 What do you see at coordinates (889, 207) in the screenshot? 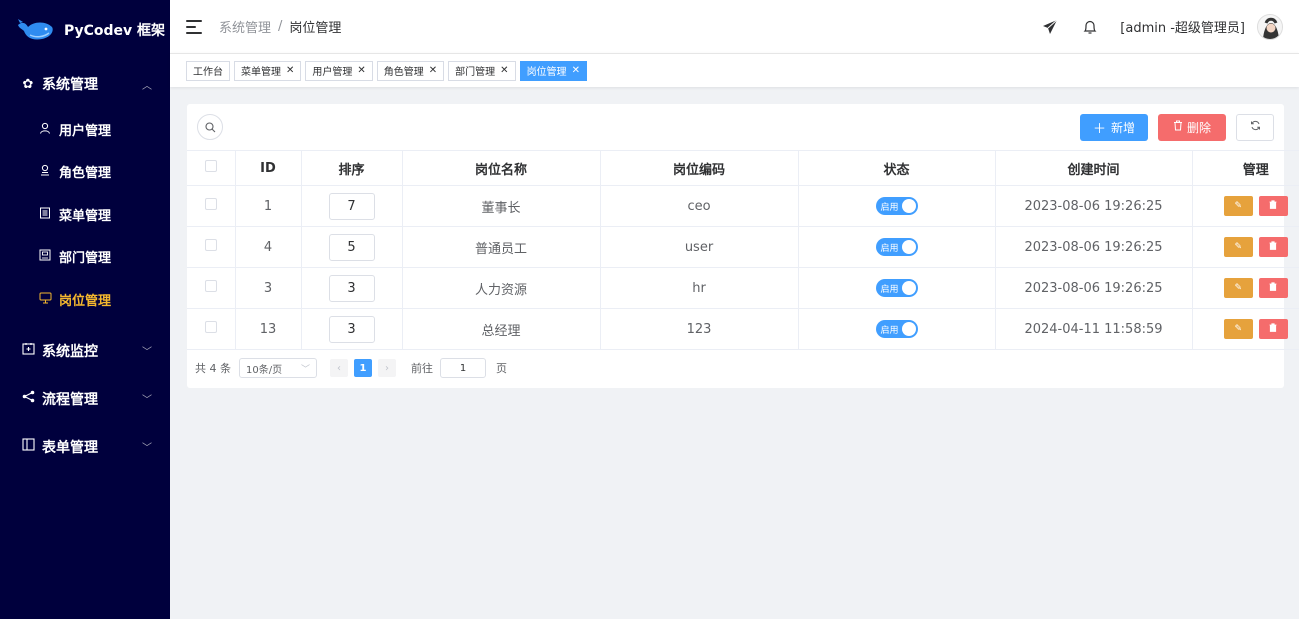
I see `status-switch-label: 启用` at bounding box center [889, 207].